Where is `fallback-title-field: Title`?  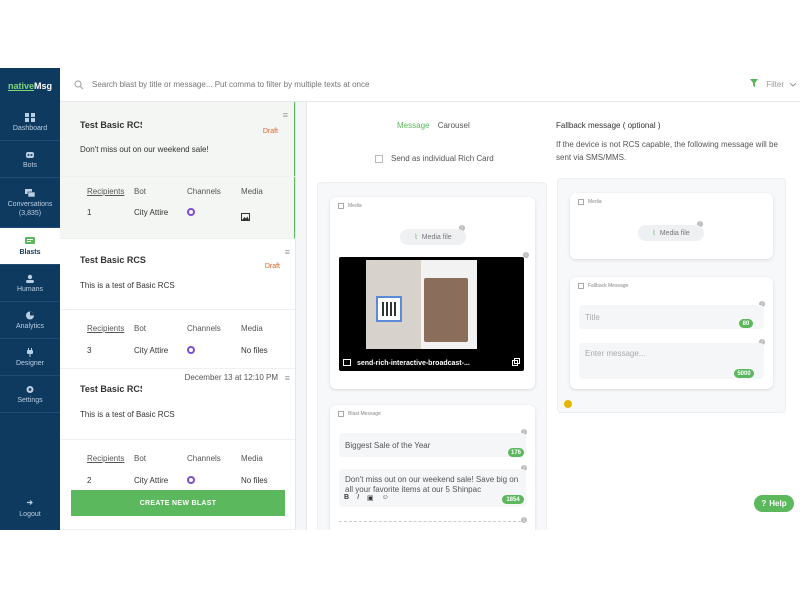 fallback-title-field: Title is located at coordinates (671, 317).